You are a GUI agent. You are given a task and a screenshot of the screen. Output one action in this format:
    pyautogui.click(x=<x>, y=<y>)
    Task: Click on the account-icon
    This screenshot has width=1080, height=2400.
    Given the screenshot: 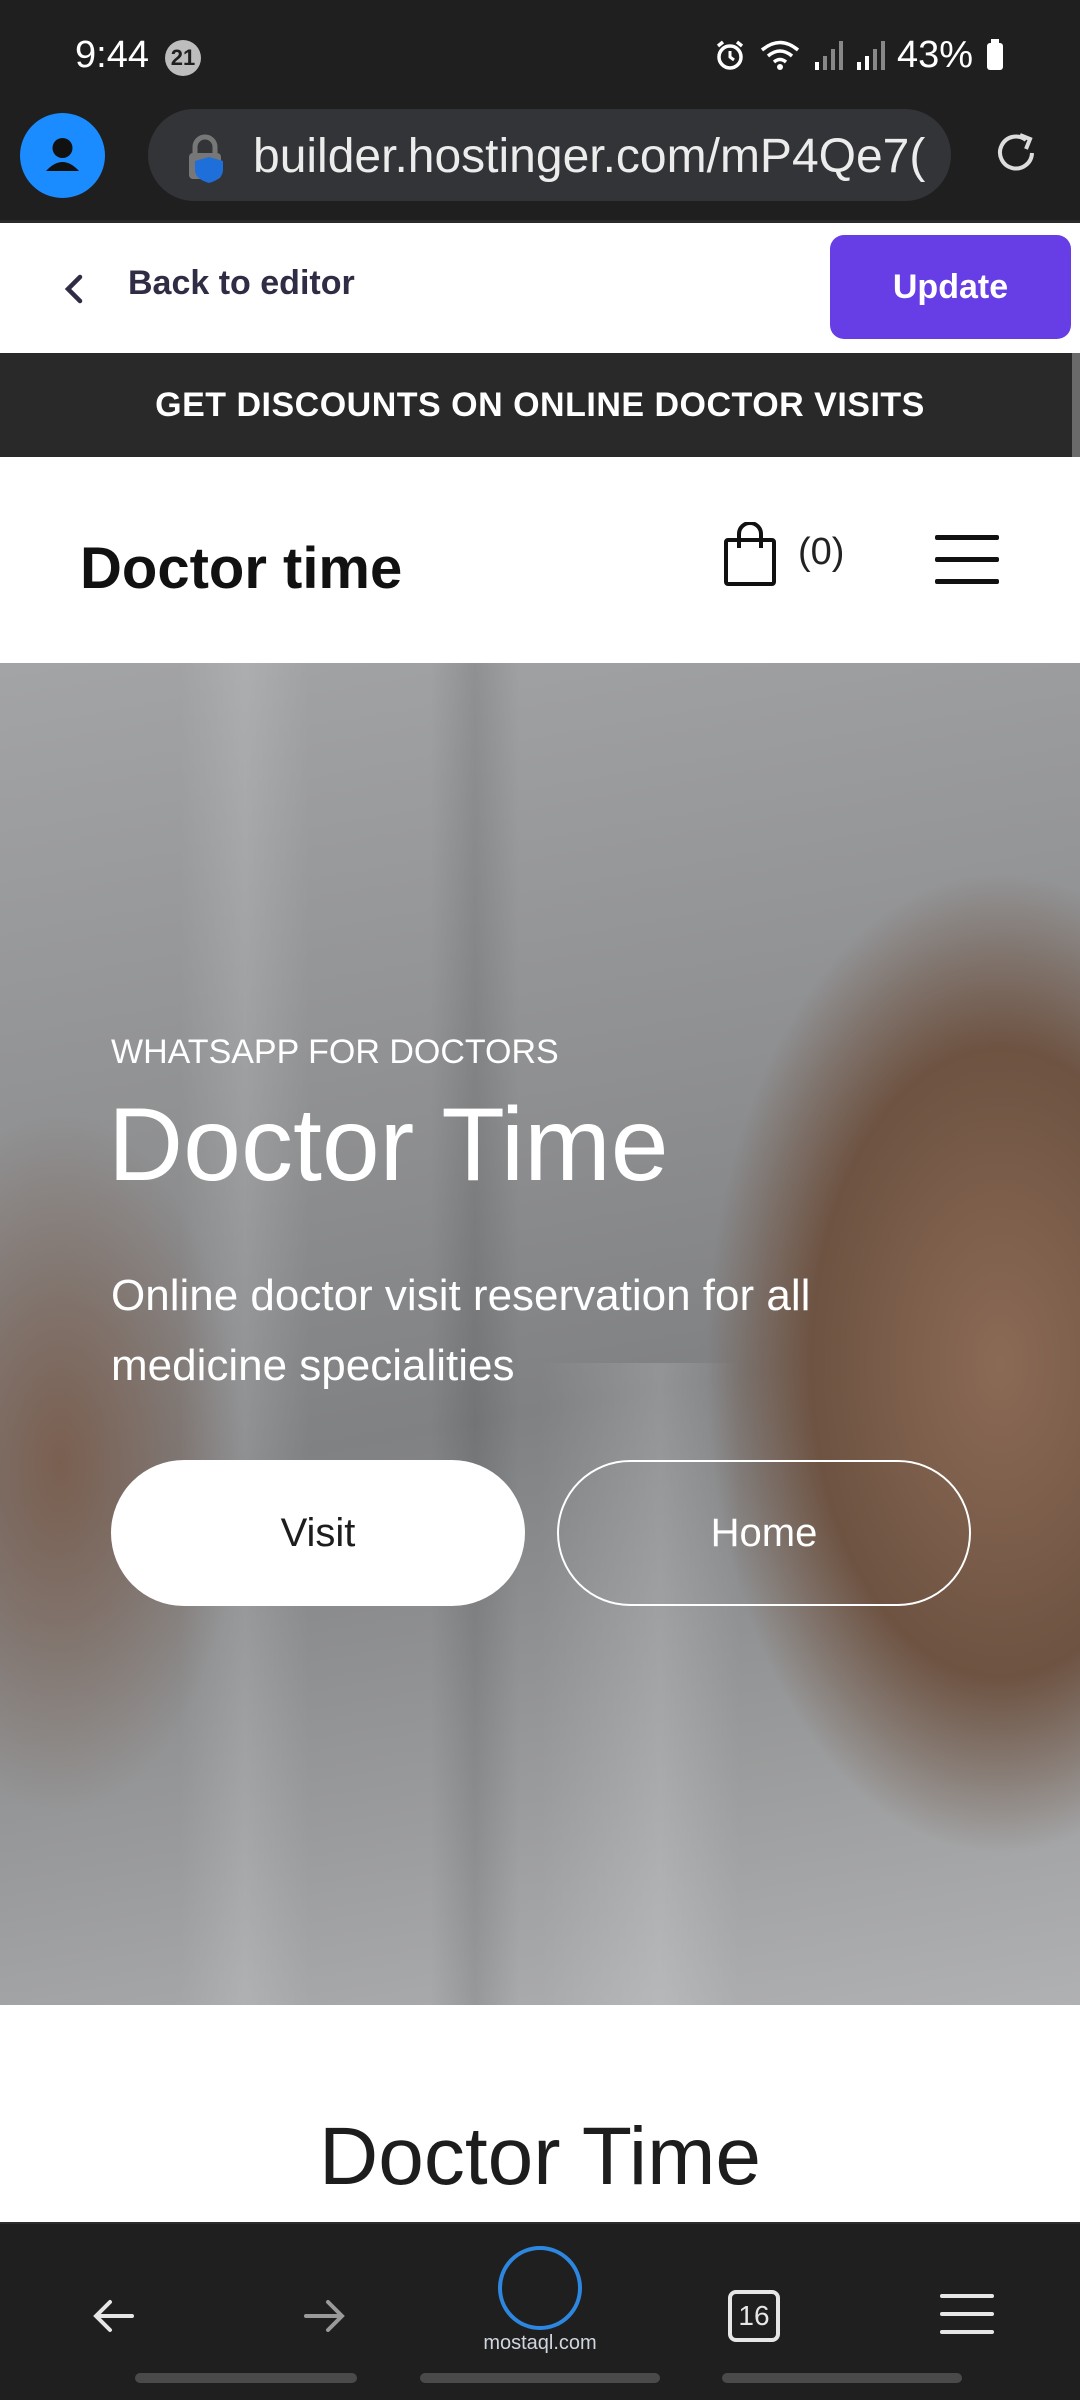 What is the action you would take?
    pyautogui.click(x=62, y=154)
    